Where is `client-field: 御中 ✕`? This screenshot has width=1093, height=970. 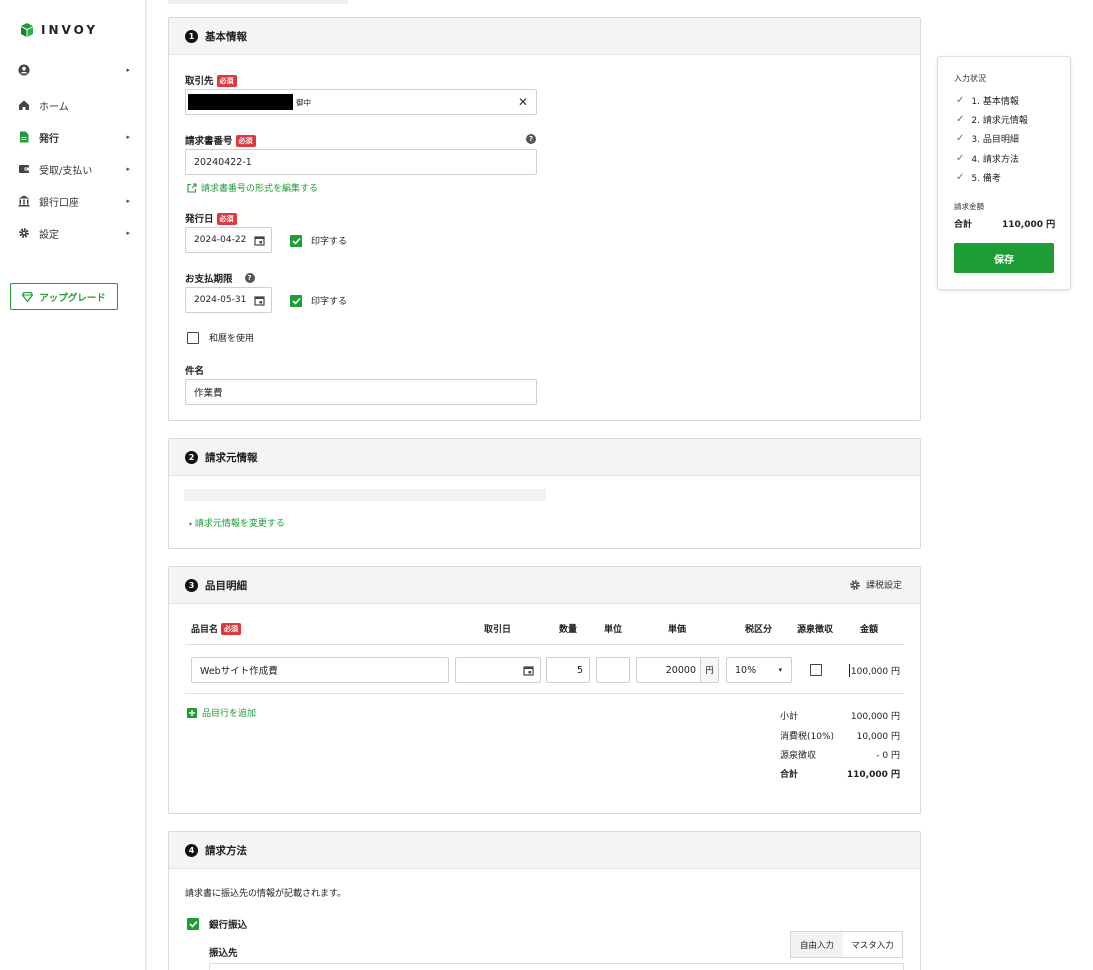 client-field: 御中 ✕ is located at coordinates (361, 102).